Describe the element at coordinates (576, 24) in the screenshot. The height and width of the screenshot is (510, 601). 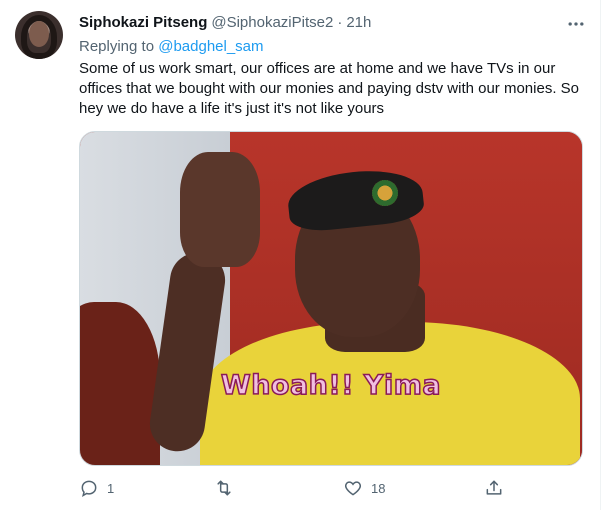
I see `more-icon` at that location.